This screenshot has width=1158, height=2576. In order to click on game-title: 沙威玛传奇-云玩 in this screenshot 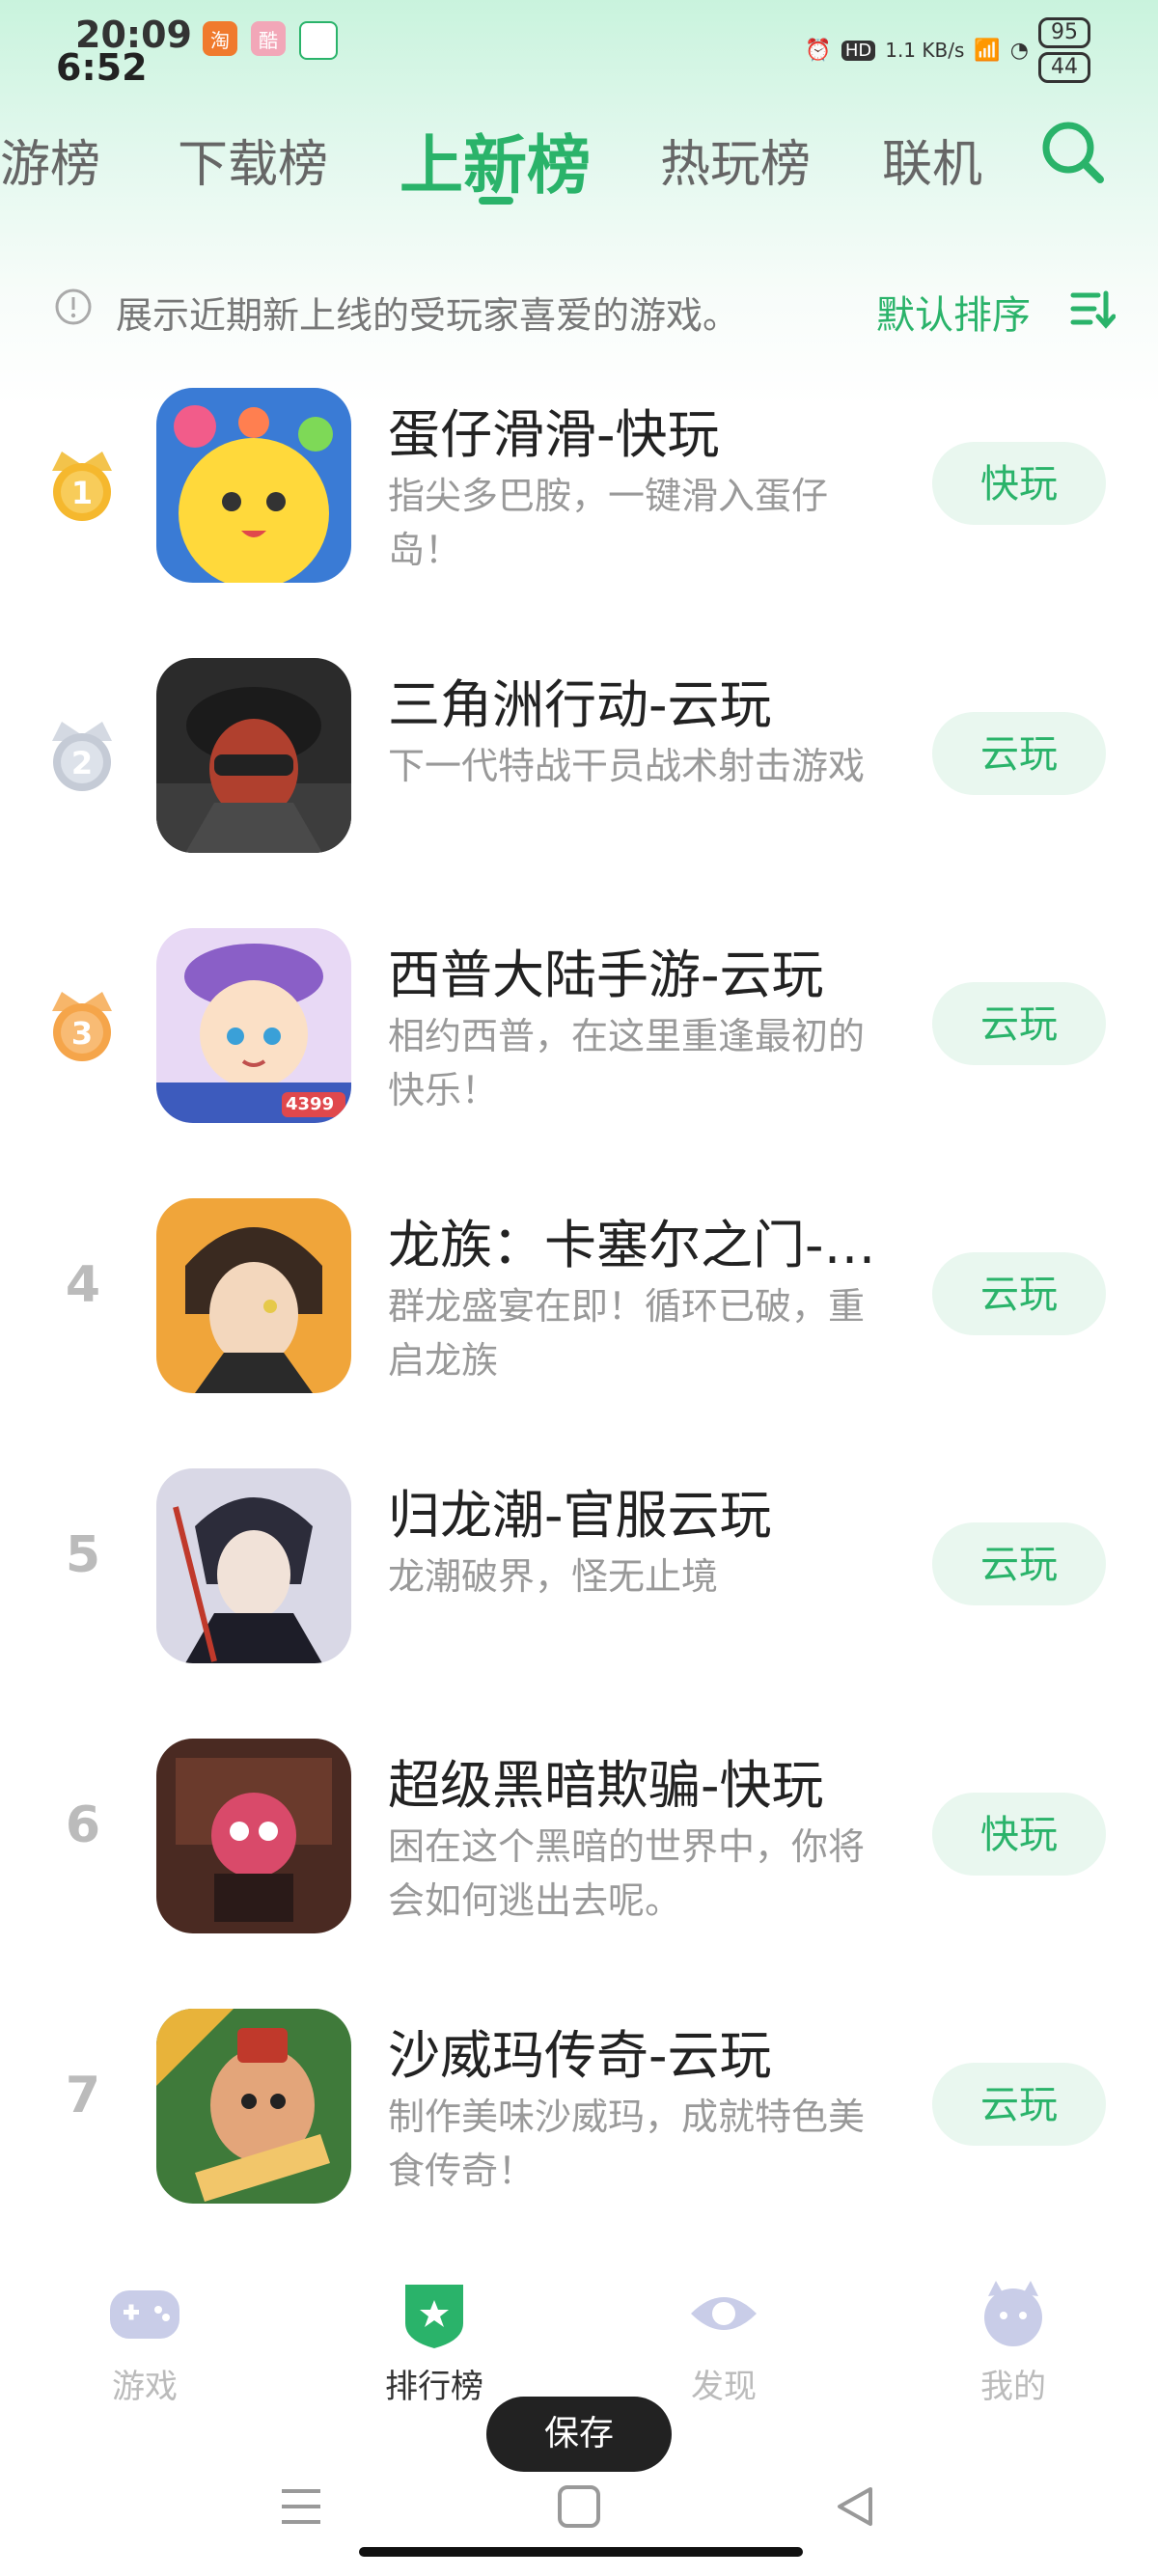, I will do `click(648, 2051)`.